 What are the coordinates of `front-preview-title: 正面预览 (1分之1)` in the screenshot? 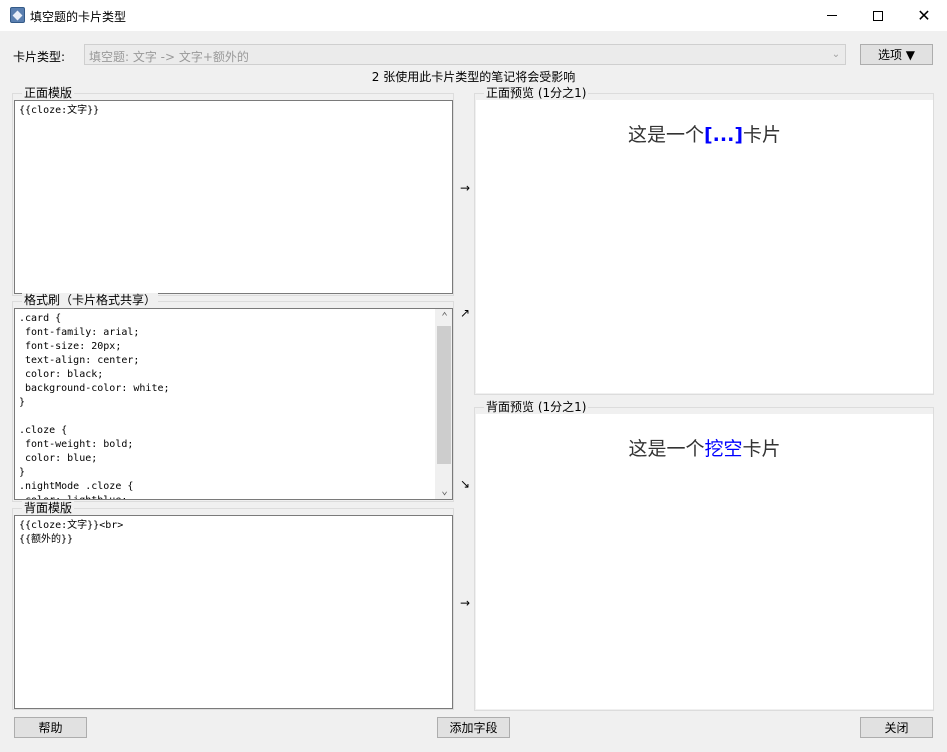 It's located at (536, 93).